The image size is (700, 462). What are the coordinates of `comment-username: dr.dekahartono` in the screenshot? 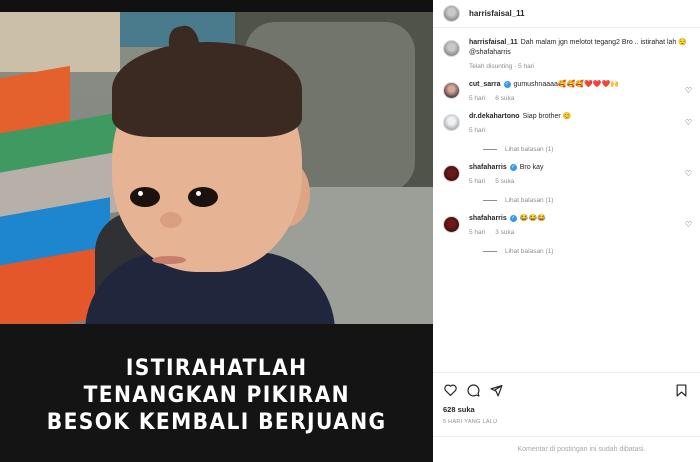 It's located at (494, 116).